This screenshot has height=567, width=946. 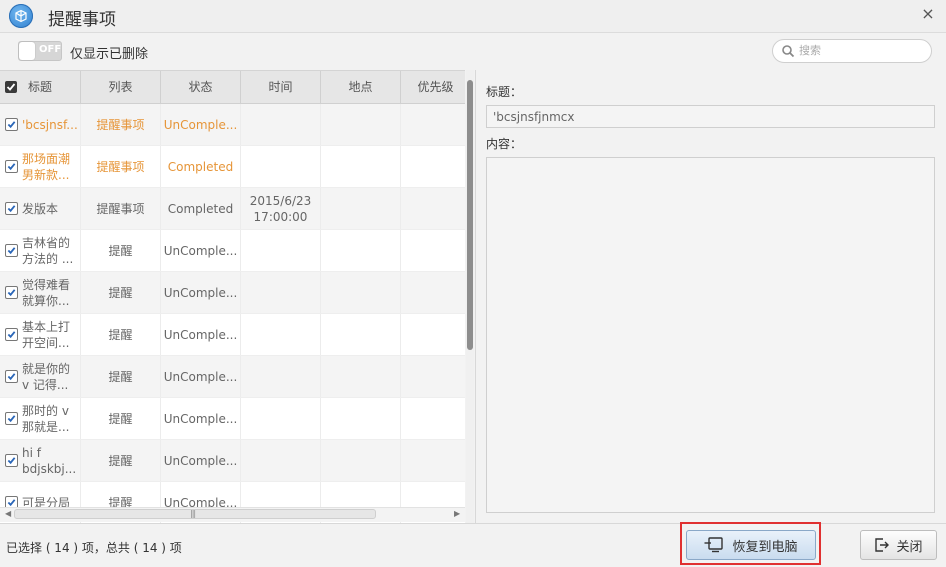 What do you see at coordinates (121, 208) in the screenshot?
I see `cell-list: 提醒事项` at bounding box center [121, 208].